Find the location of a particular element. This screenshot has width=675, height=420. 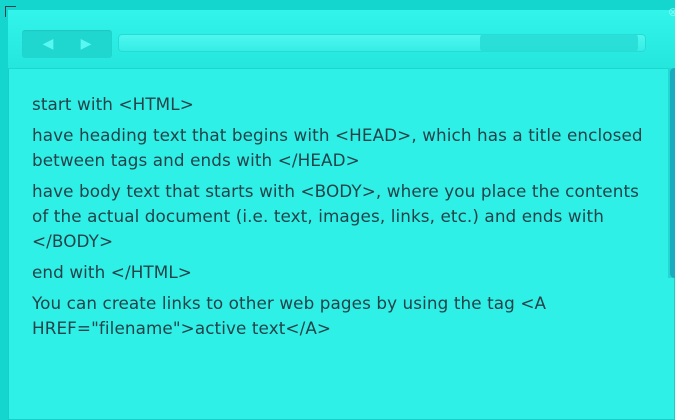

vertical-scrollbar is located at coordinates (671, 173).